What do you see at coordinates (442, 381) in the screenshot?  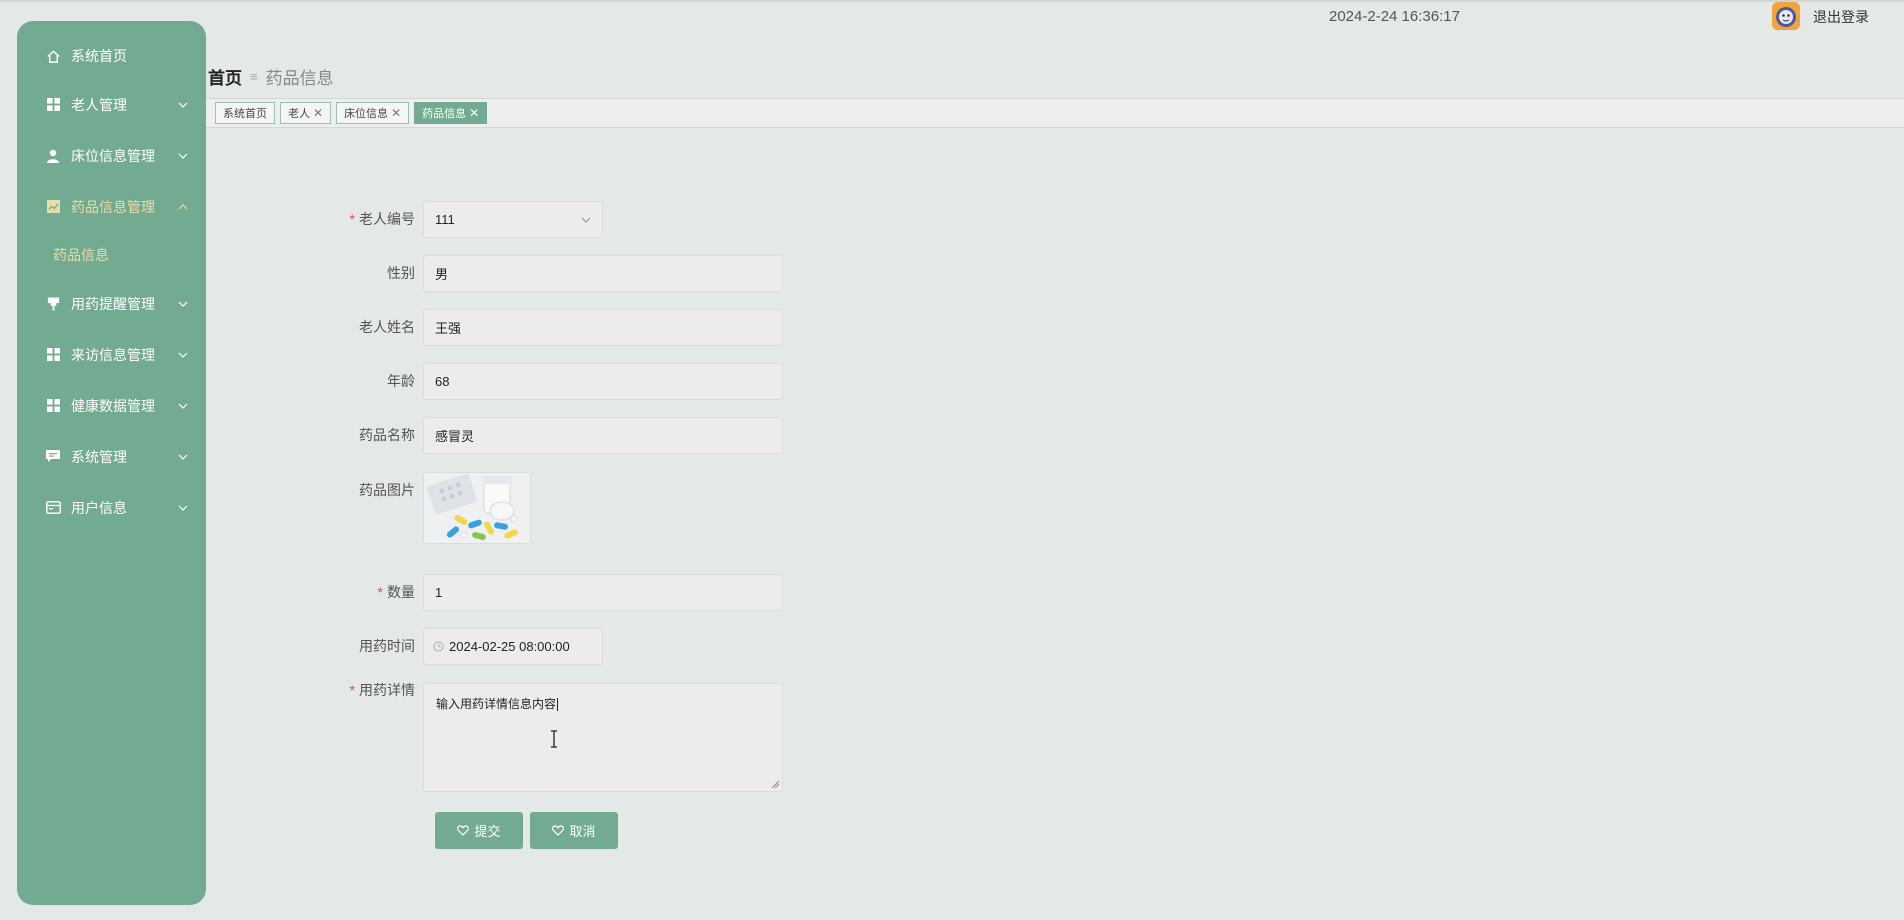 I see `age-value: 68` at bounding box center [442, 381].